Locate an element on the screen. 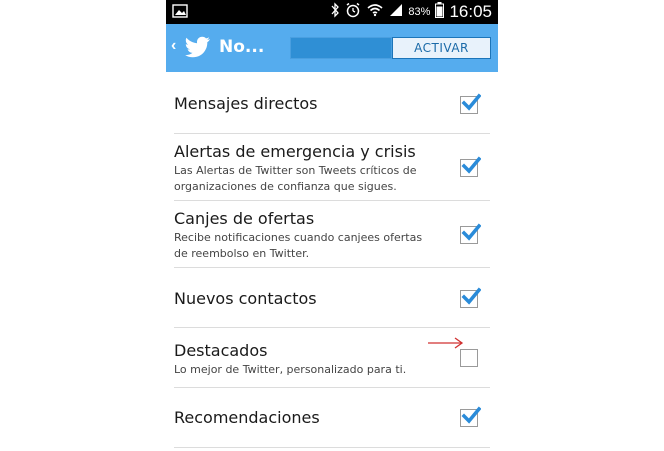 This screenshot has height=451, width=664. setting-label: Mensajes directos is located at coordinates (246, 103).